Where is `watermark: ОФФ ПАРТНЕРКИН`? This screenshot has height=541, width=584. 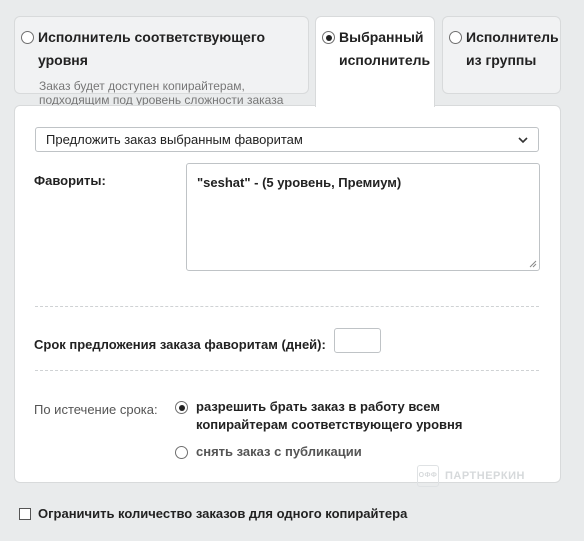
watermark: ОФФ ПАРТНЕРКИН is located at coordinates (471, 476).